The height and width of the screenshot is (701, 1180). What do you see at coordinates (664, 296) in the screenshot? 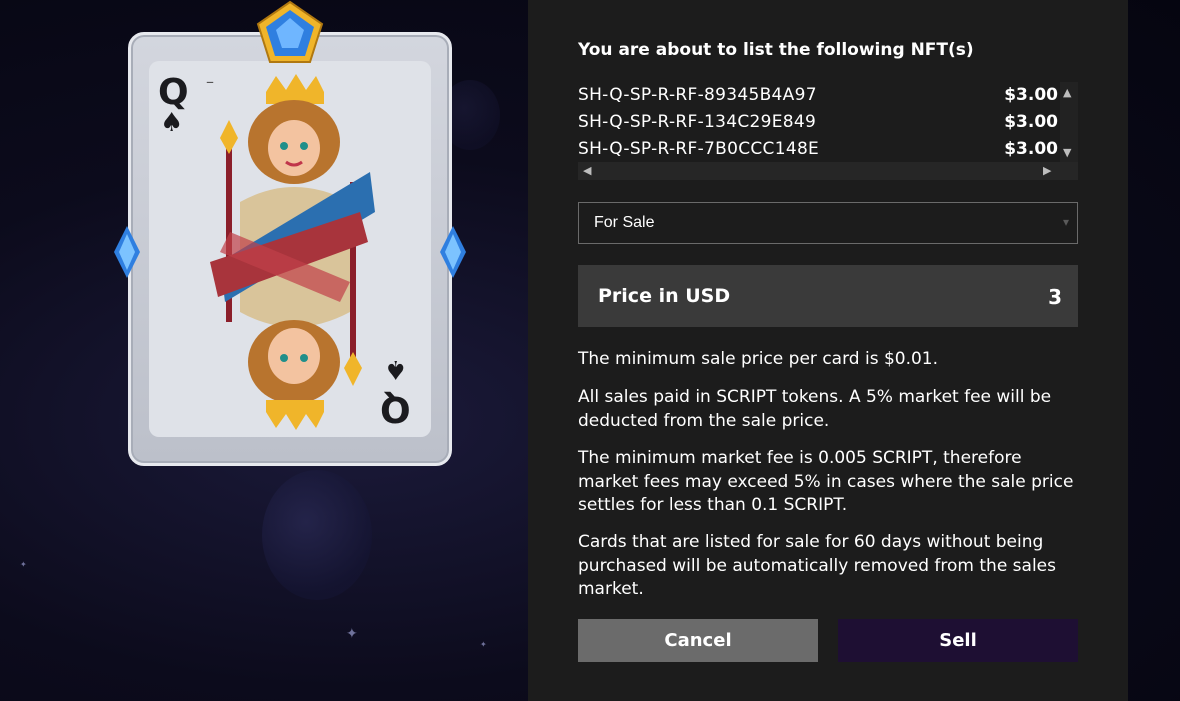
I see `price-label: Price in USD` at bounding box center [664, 296].